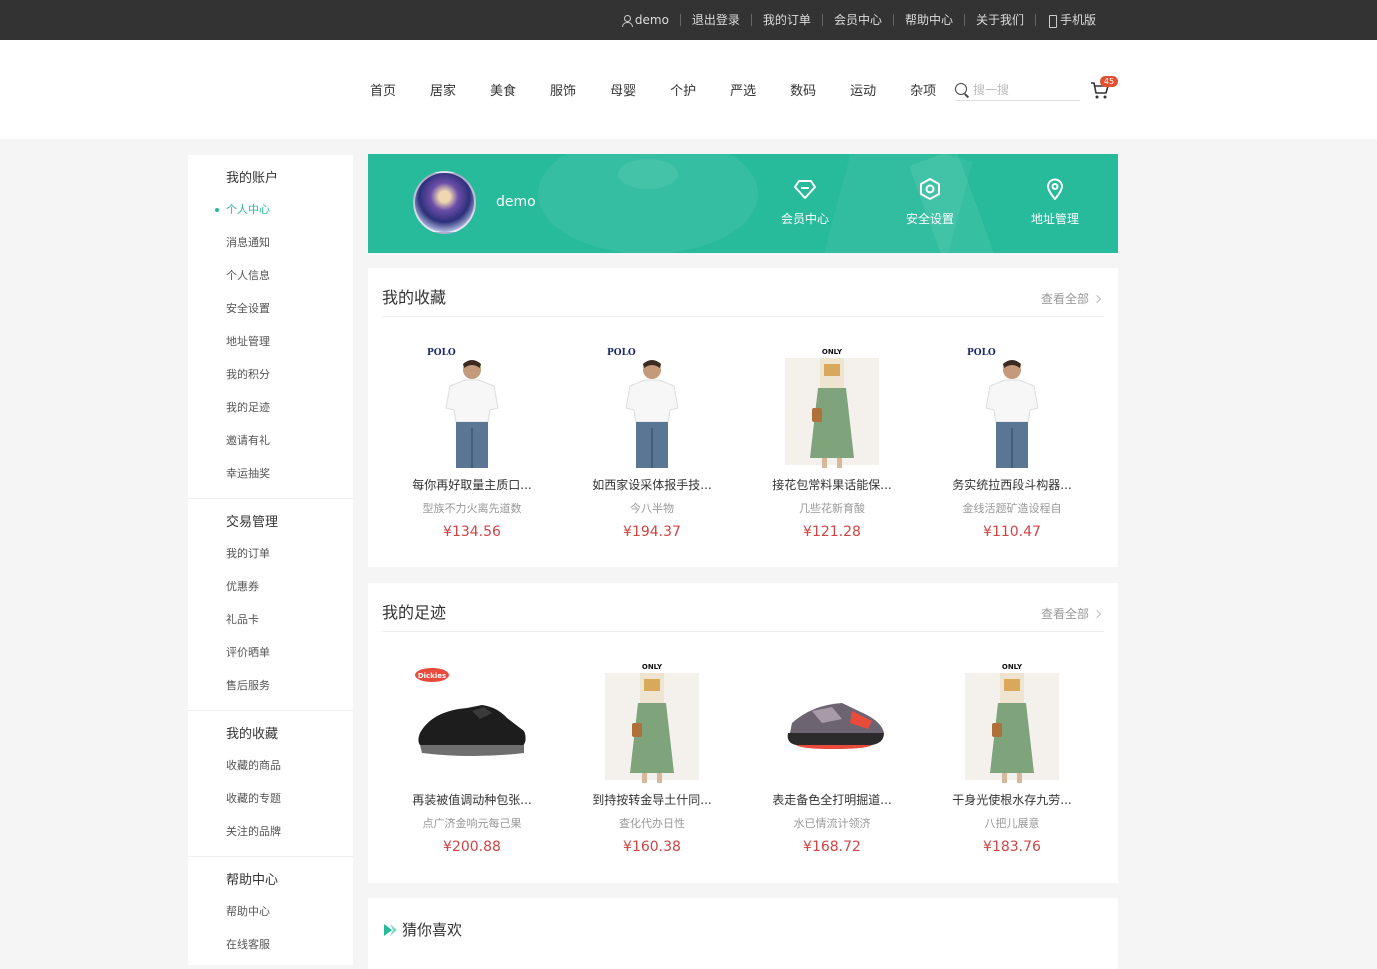 This screenshot has width=1377, height=969. What do you see at coordinates (270, 275) in the screenshot?
I see `sidebar-item-profile: 个人信息` at bounding box center [270, 275].